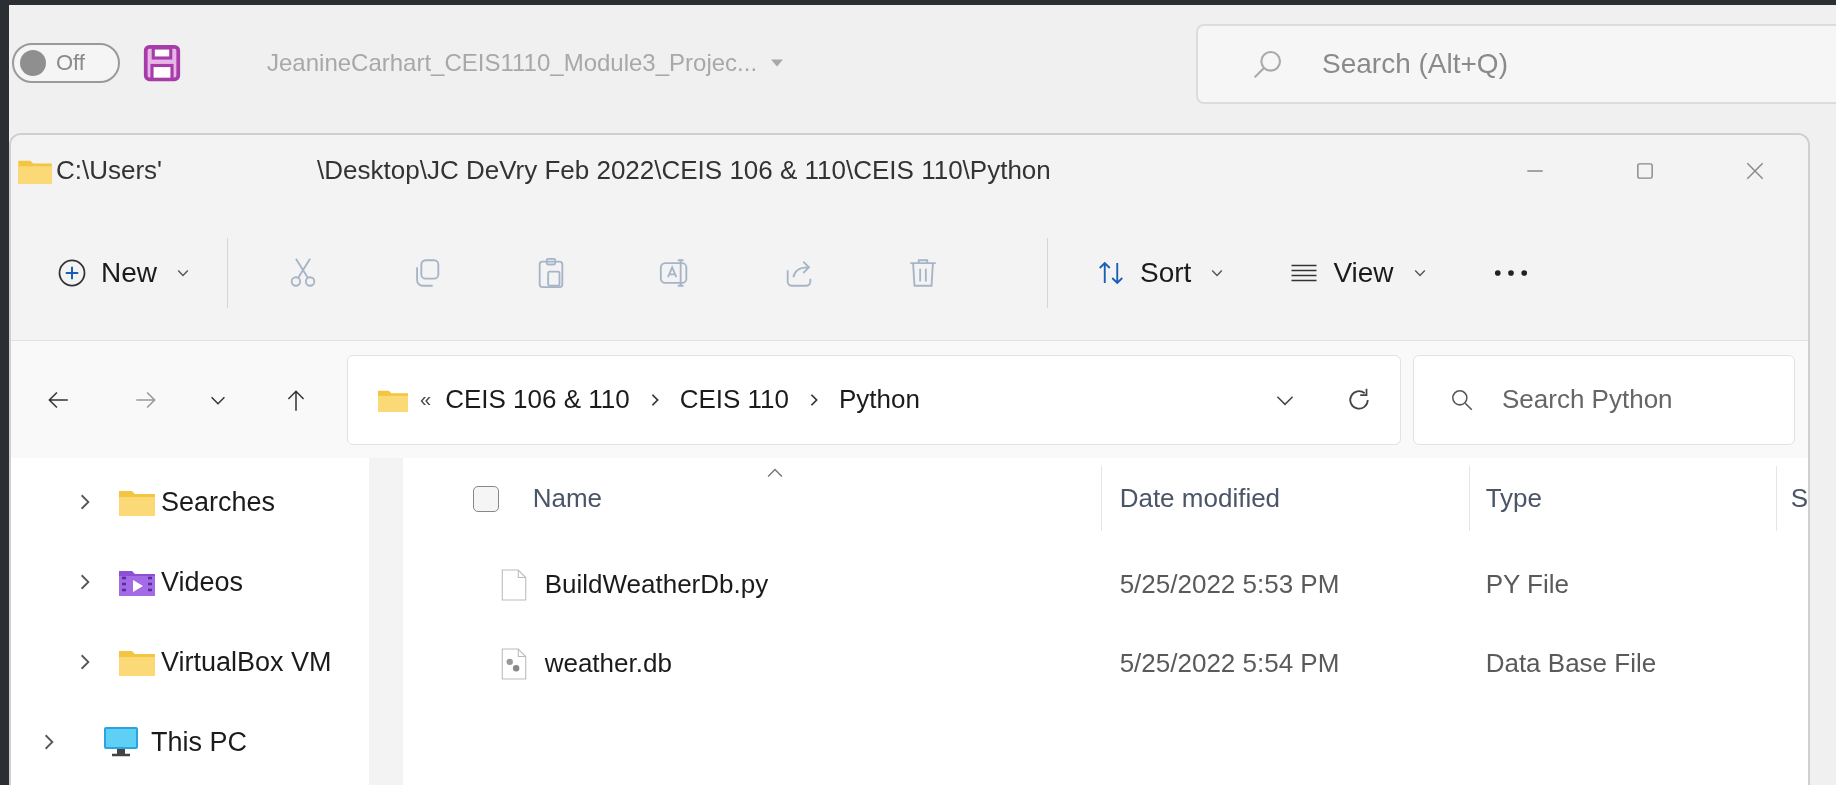  I want to click on overflow-button: «, so click(426, 399).